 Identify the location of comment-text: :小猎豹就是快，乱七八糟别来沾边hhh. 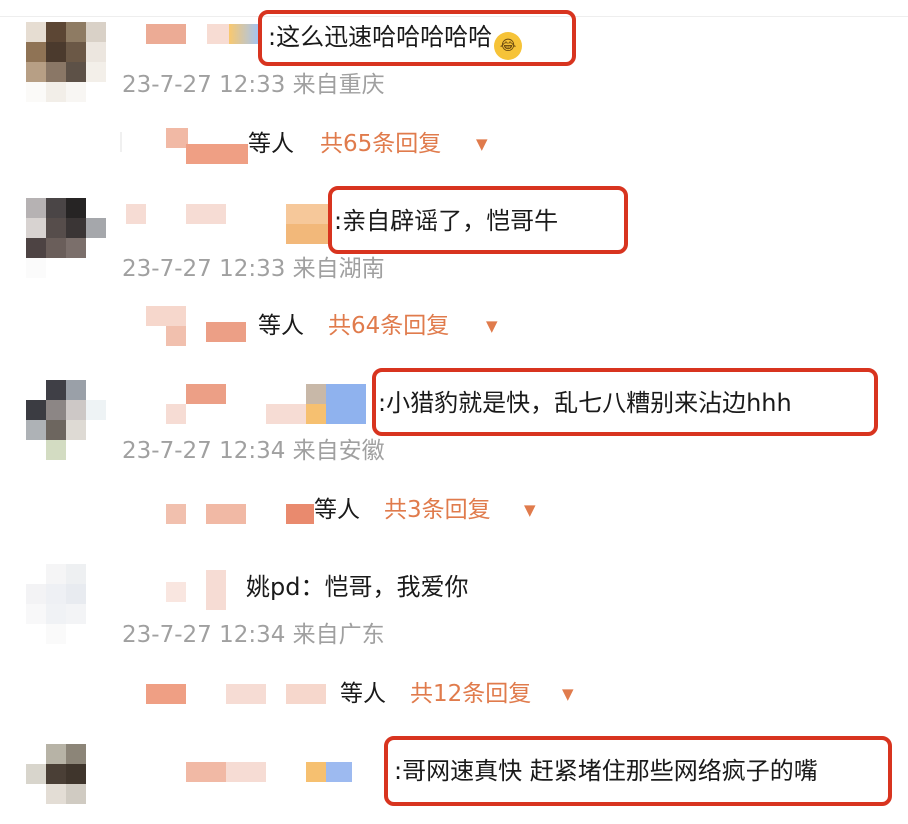
(585, 403).